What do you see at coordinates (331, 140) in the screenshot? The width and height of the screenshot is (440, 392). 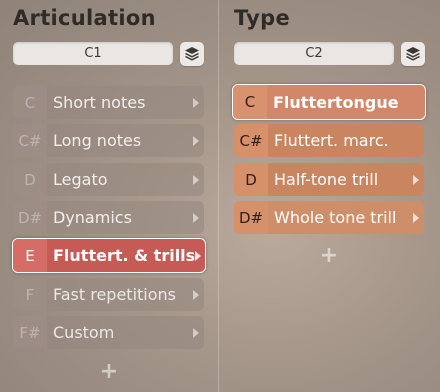 I see `item-label: Fluttert. marc.` at bounding box center [331, 140].